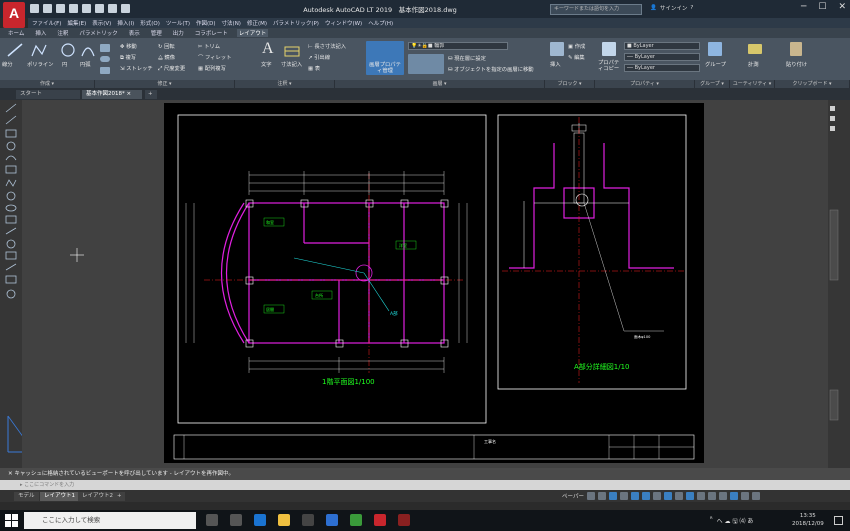 The image size is (850, 531). I want to click on menu-item-4: 形式(O), so click(150, 23).